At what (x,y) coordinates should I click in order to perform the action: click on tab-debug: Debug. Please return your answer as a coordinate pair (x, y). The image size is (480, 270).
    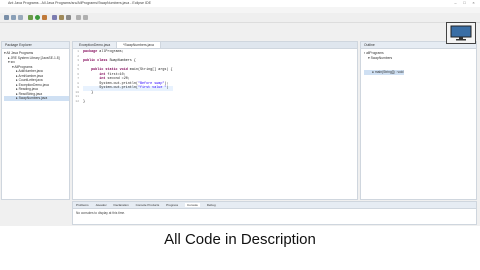
    Looking at the image, I should click on (211, 205).